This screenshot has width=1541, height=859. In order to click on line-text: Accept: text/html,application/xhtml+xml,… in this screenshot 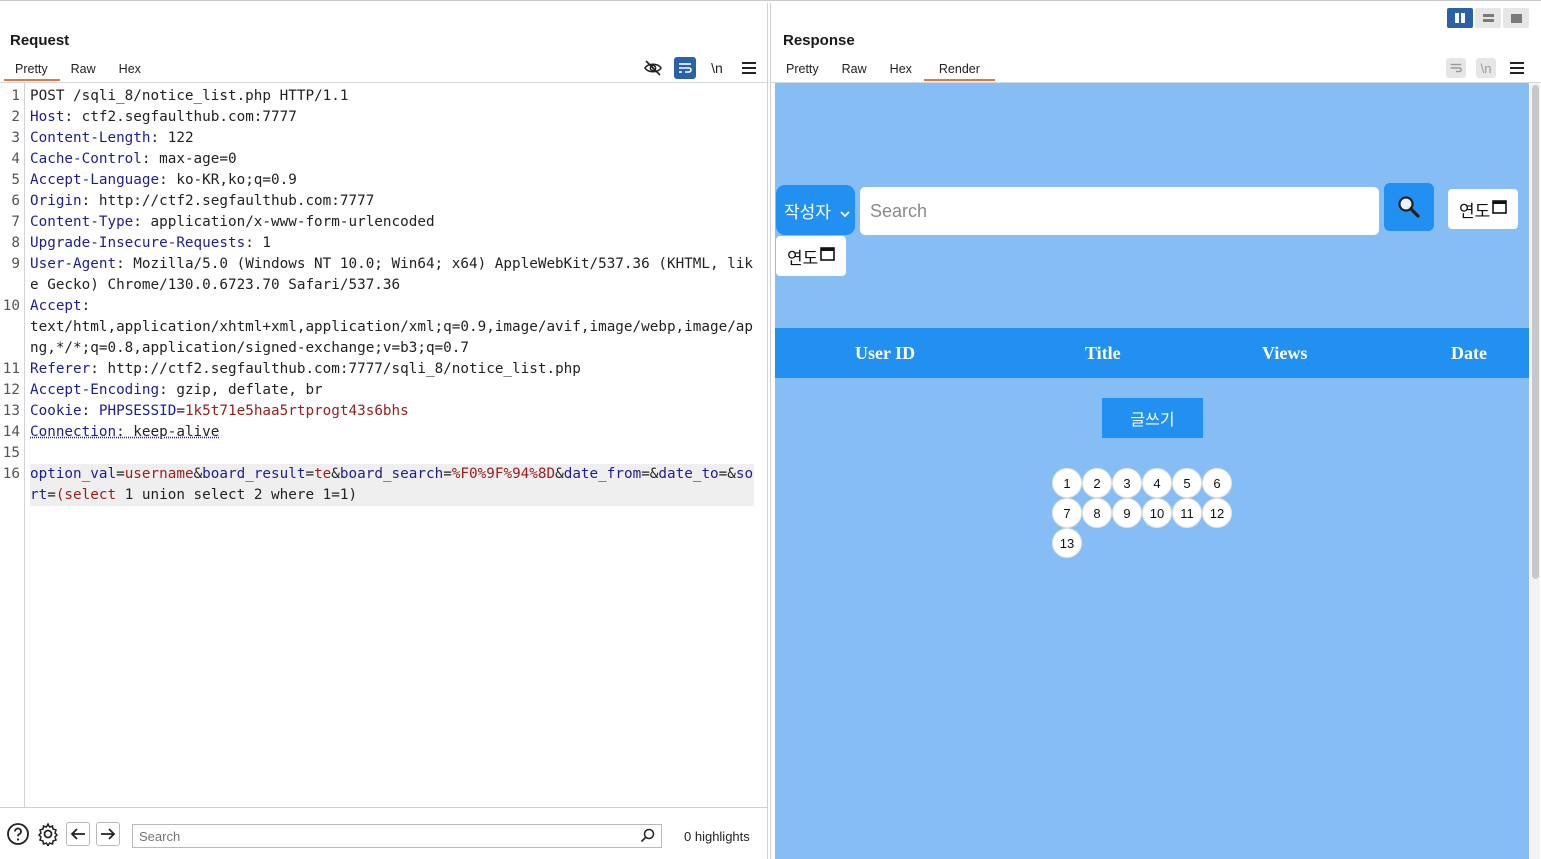, I will do `click(392, 327)`.